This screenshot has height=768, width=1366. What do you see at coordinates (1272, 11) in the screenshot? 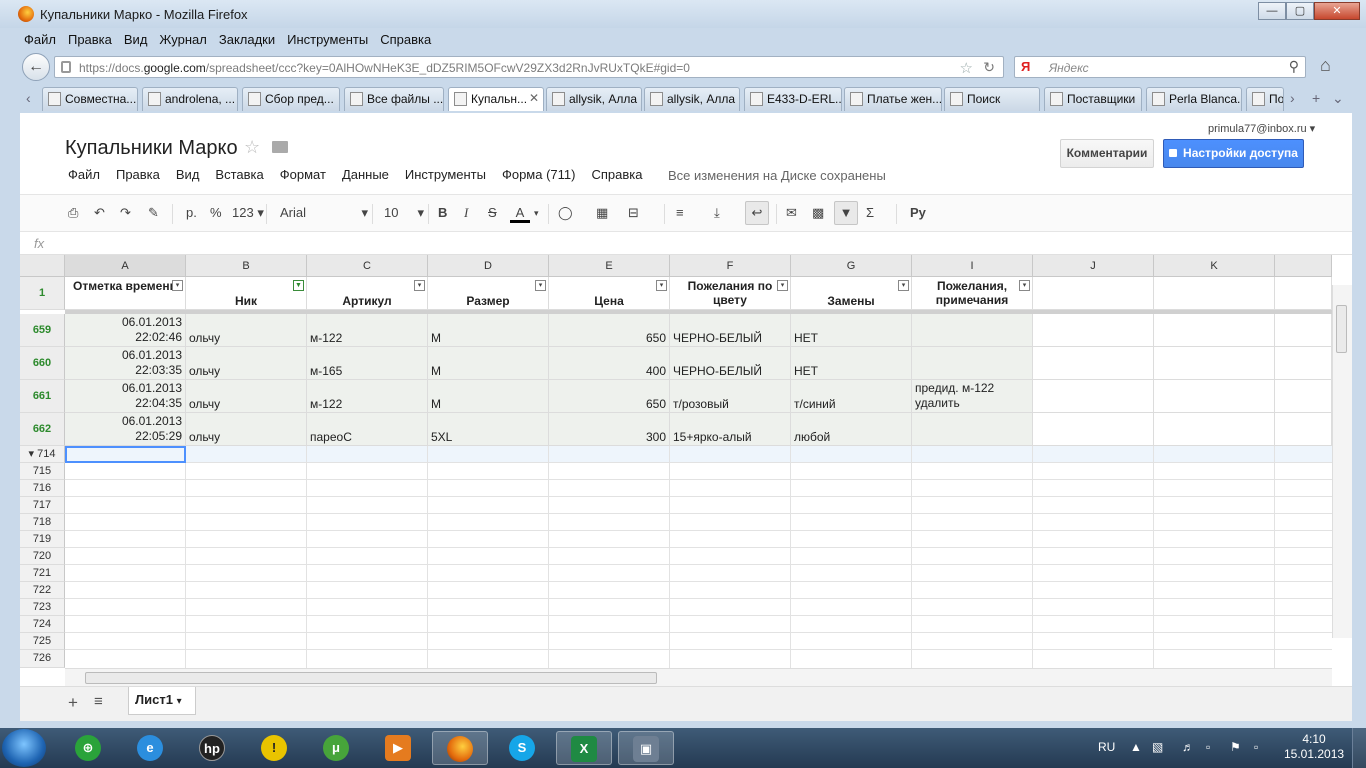
I see `minimize-button: —` at bounding box center [1272, 11].